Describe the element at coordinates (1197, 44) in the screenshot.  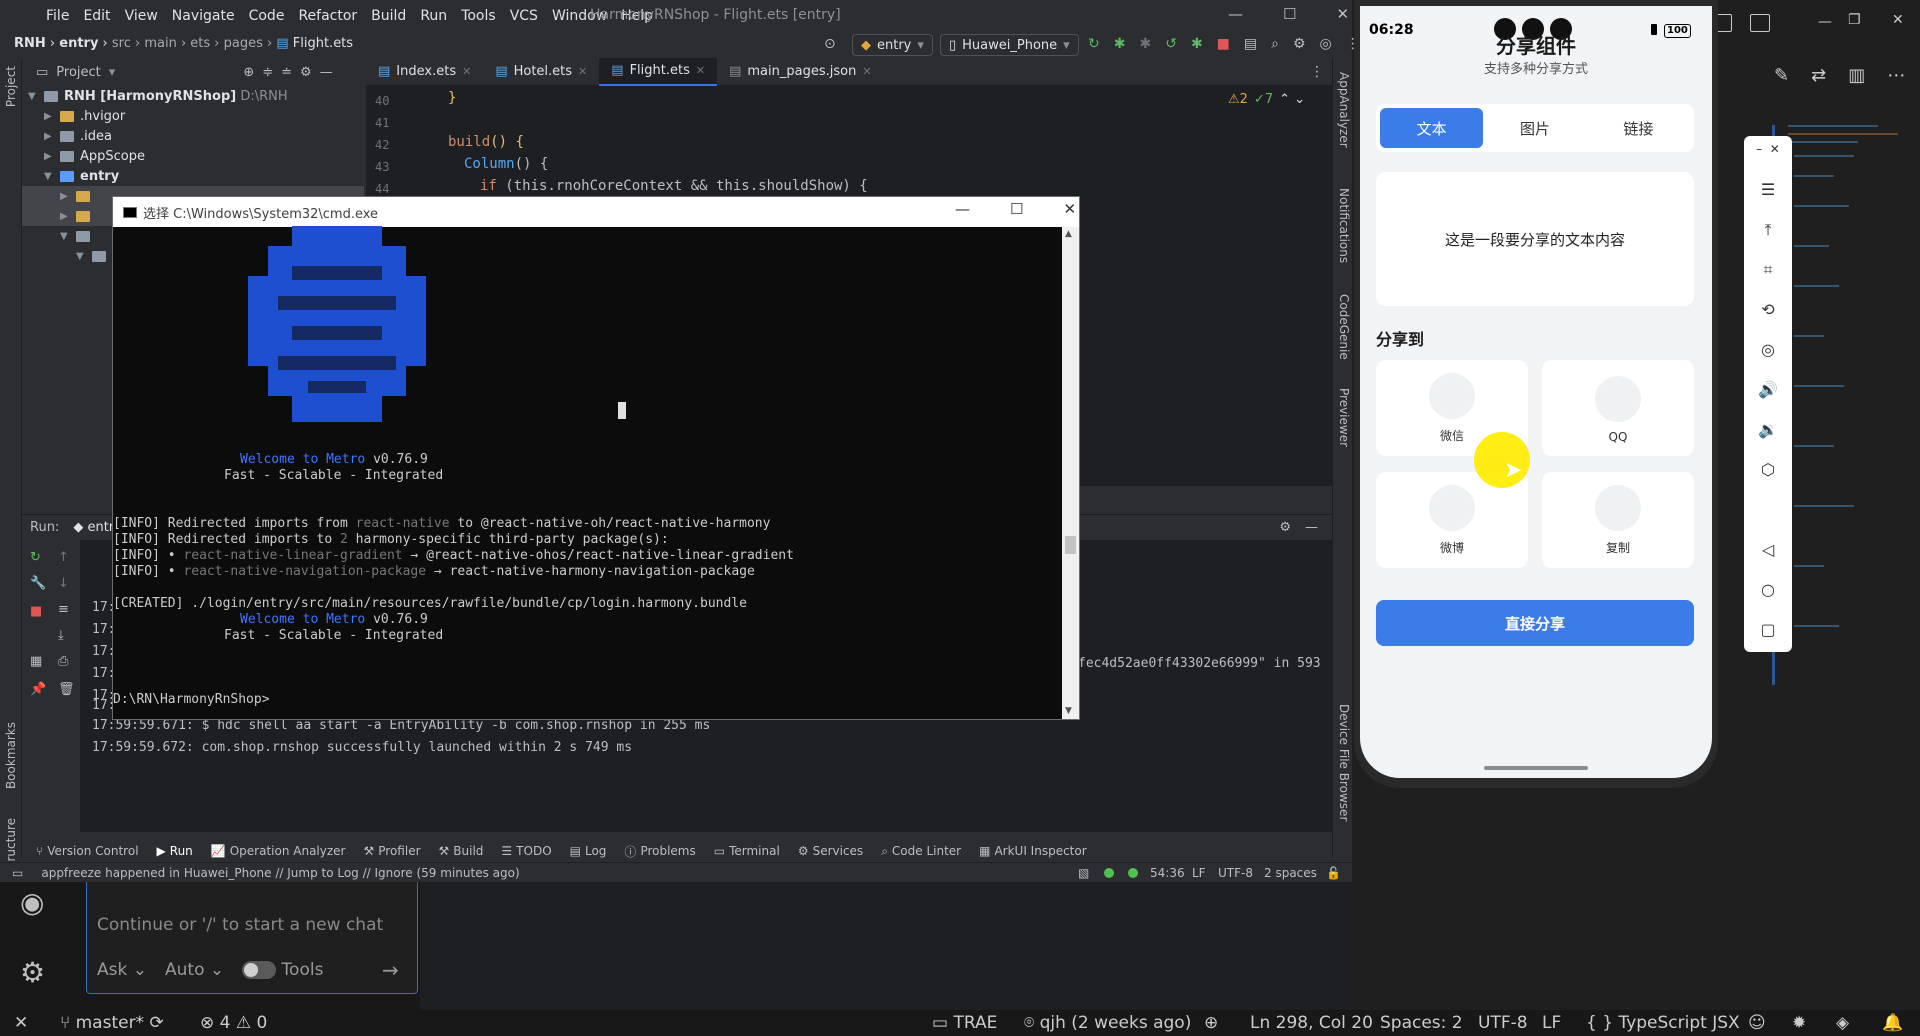
I see `profile-icon: ✱` at that location.